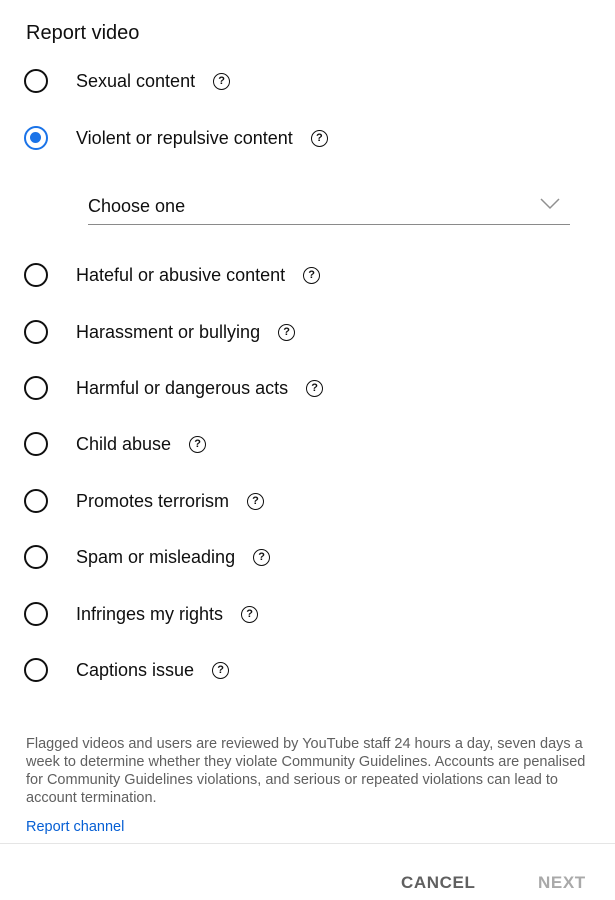 The image size is (615, 900). I want to click on option-label: Spam or misleading, so click(156, 557).